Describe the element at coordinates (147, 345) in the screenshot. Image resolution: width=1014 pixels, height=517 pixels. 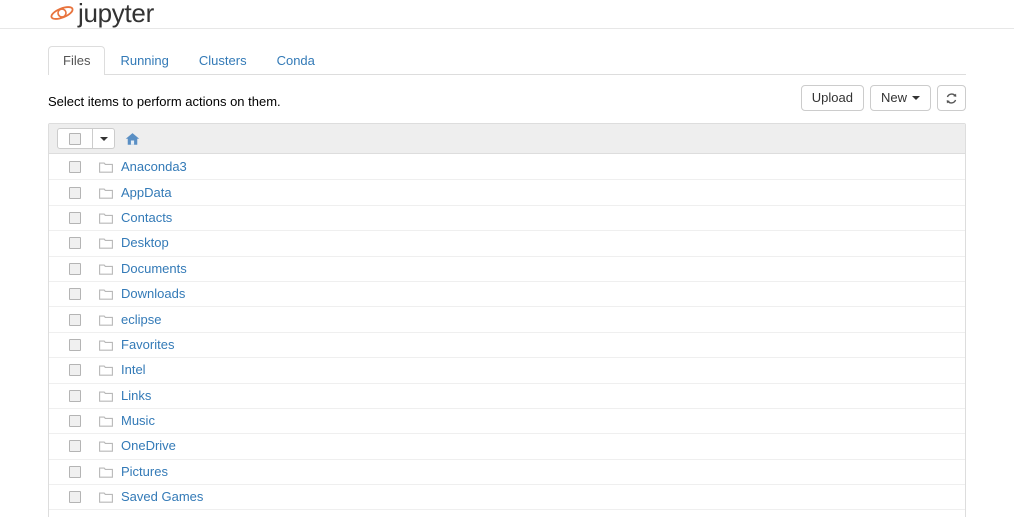
I see `file-link: Favorites` at that location.